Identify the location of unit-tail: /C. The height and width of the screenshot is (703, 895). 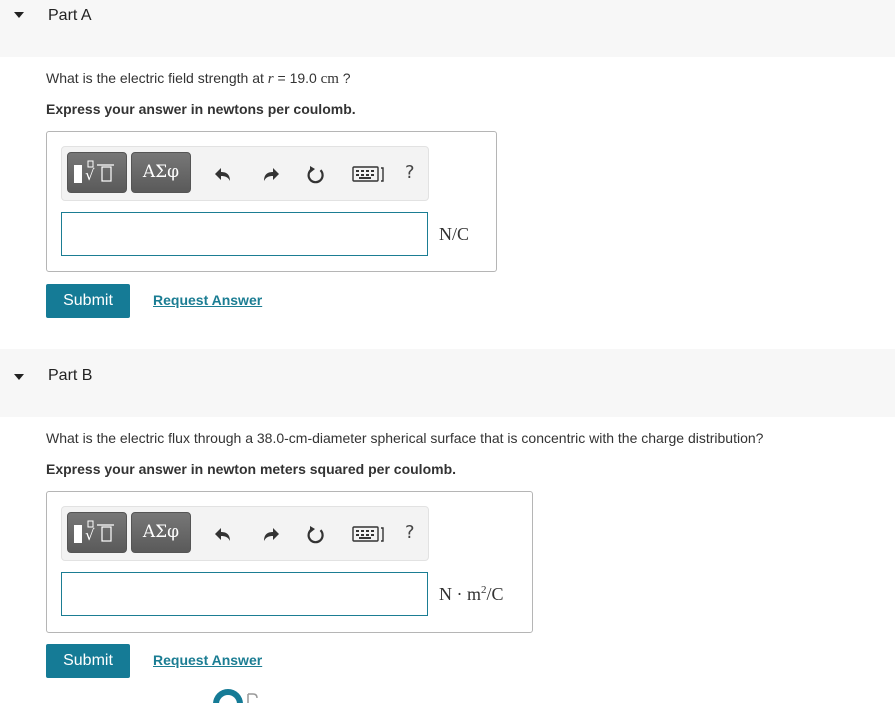
(495, 594).